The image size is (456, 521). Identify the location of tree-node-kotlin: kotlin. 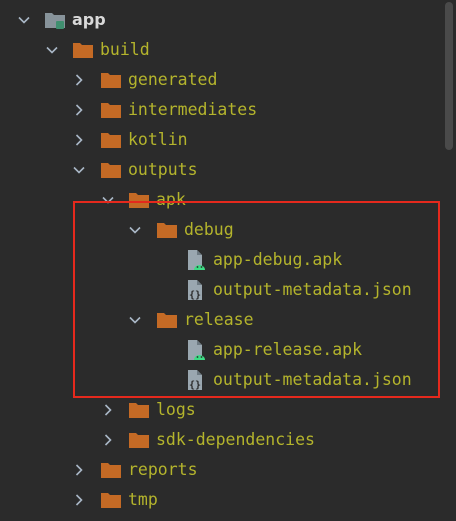
(228, 140).